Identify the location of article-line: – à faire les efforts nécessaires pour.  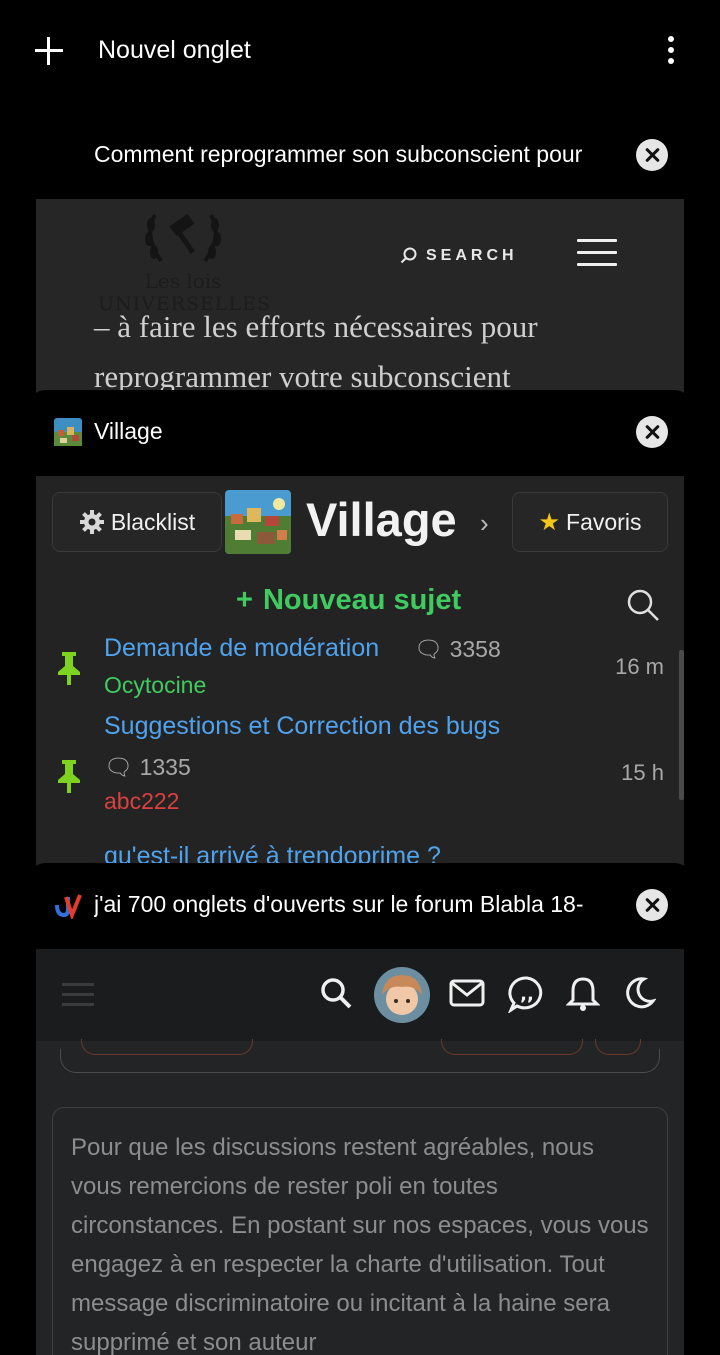
(316, 326).